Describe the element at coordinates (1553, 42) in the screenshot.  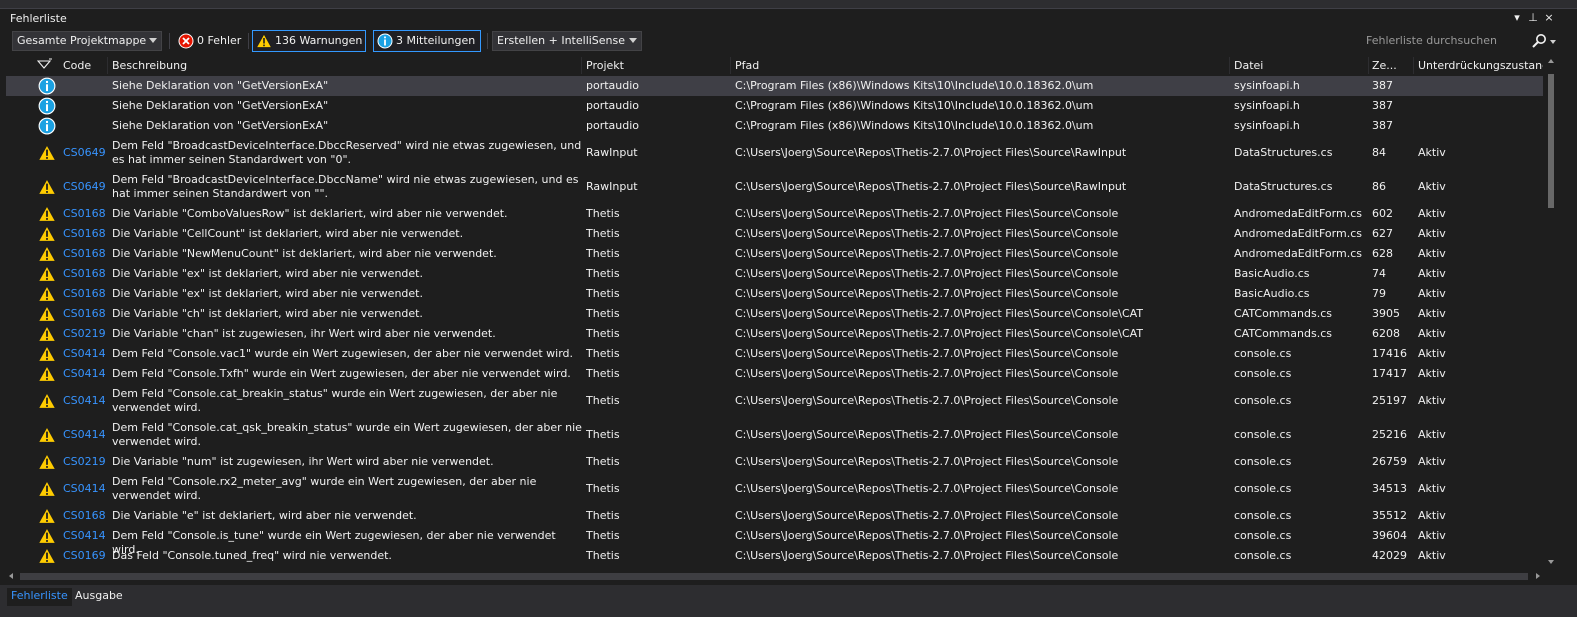
I see `search-options-chevron-icon` at that location.